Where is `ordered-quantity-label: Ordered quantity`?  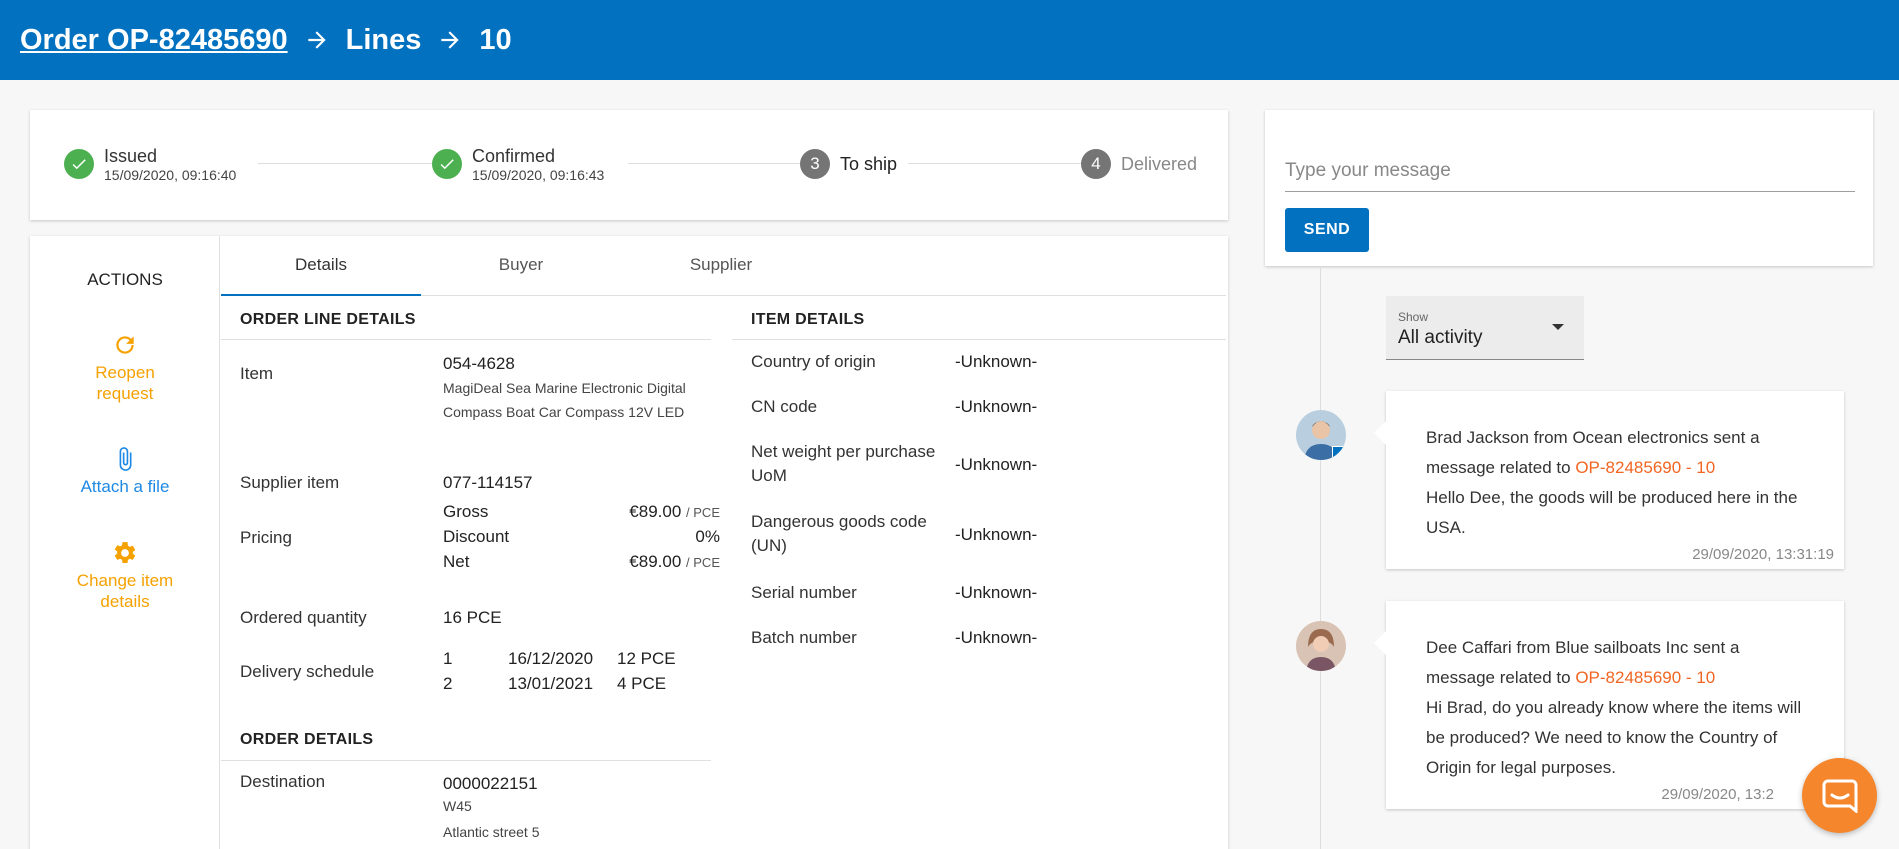 ordered-quantity-label: Ordered quantity is located at coordinates (303, 617).